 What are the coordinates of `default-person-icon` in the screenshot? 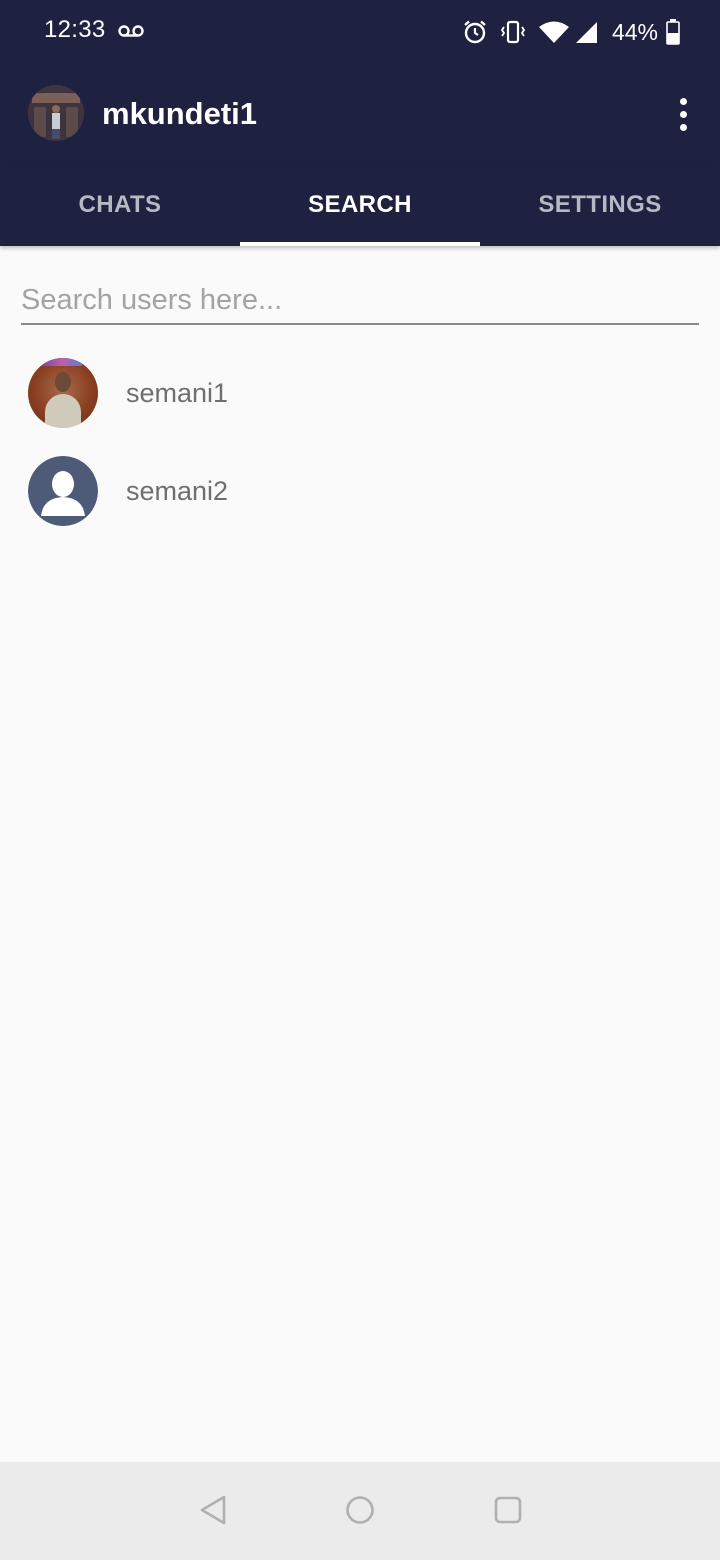 It's located at (63, 491).